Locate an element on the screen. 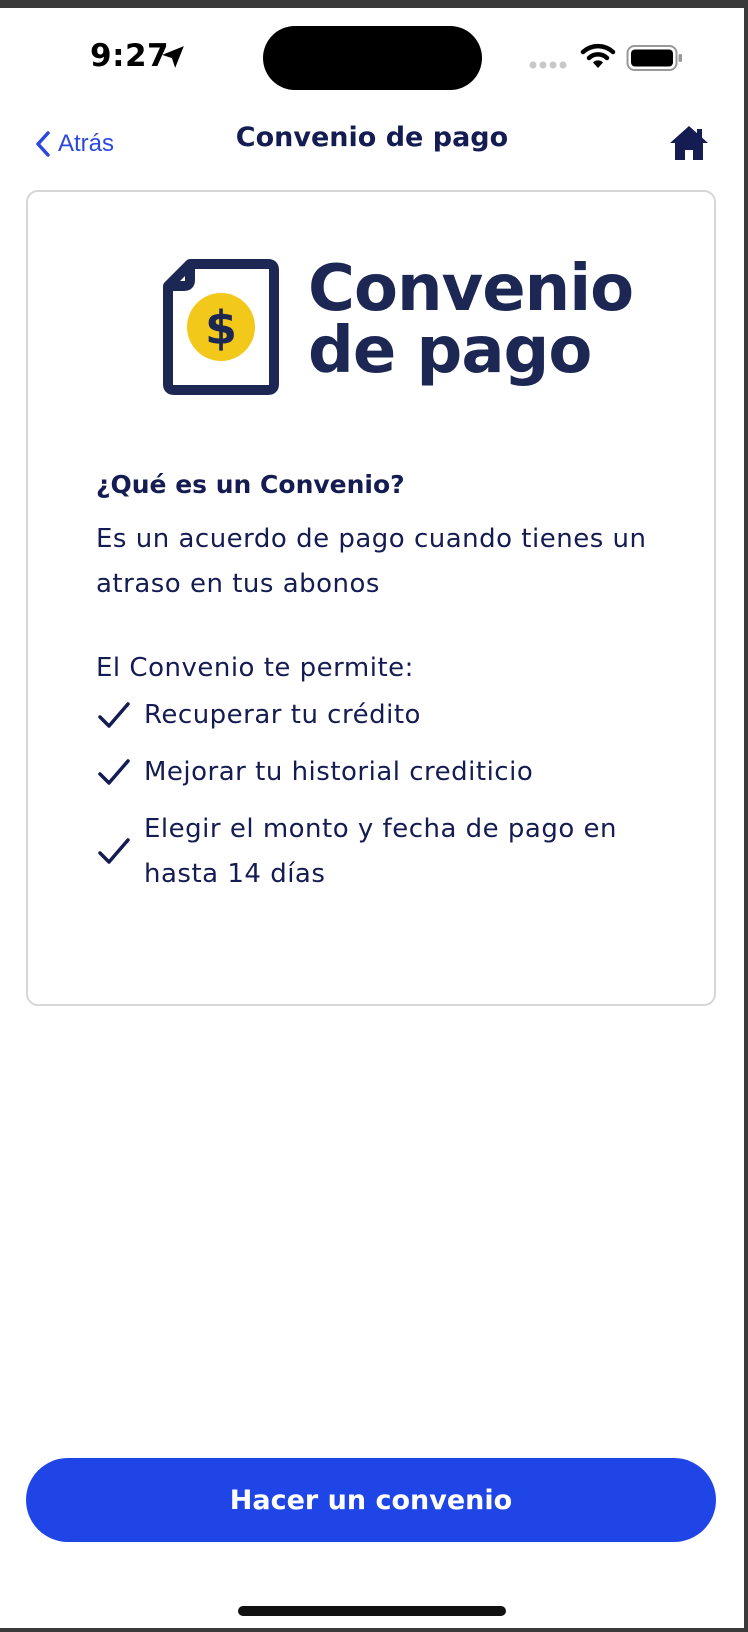  signal-icon is located at coordinates (548, 65).